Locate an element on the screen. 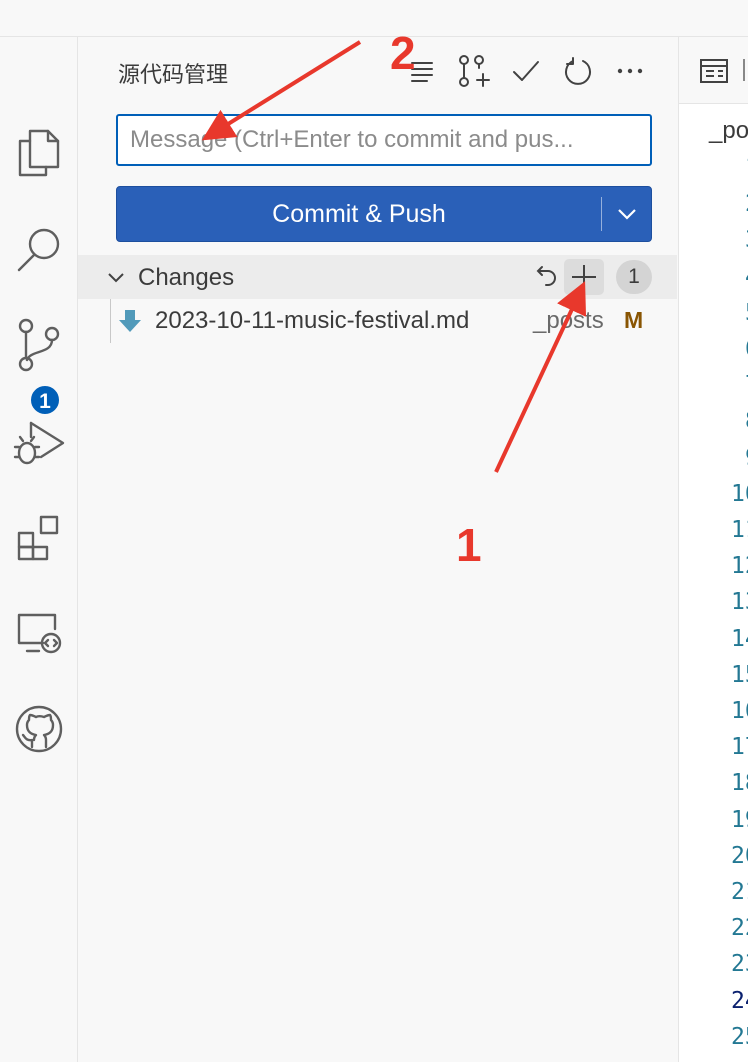 The image size is (748, 1062). tab-edge is located at coordinates (744, 70).